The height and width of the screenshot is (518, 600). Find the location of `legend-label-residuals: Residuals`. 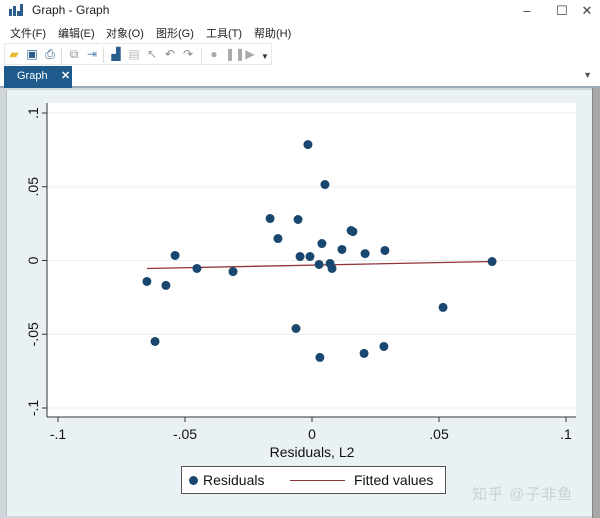

legend-label-residuals: Residuals is located at coordinates (234, 480).